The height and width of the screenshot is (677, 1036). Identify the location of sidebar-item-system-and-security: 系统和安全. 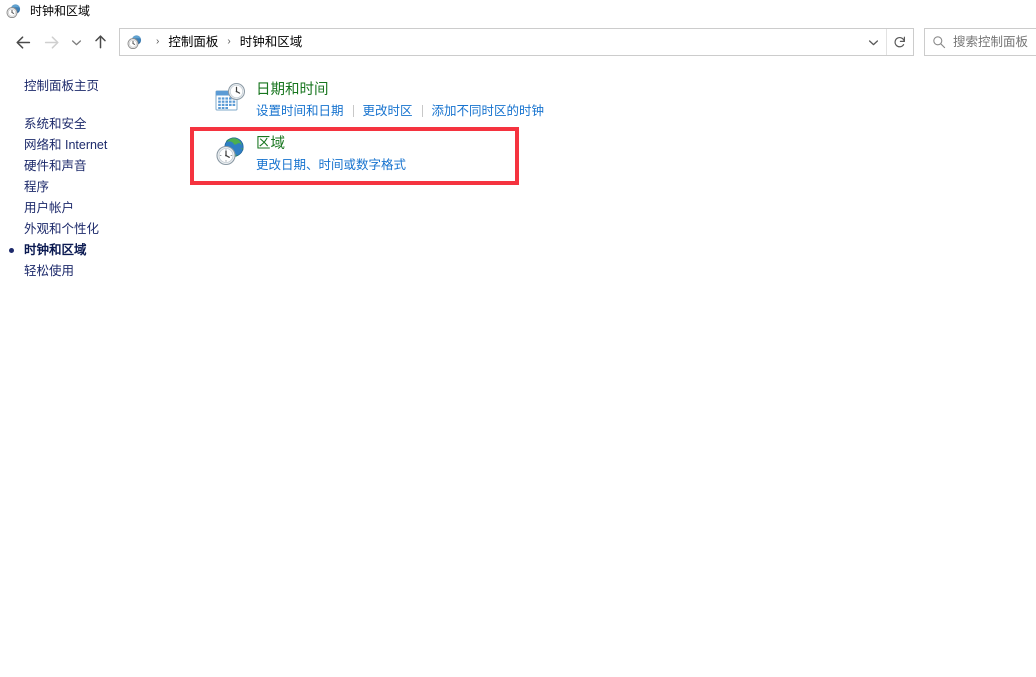
(100, 124).